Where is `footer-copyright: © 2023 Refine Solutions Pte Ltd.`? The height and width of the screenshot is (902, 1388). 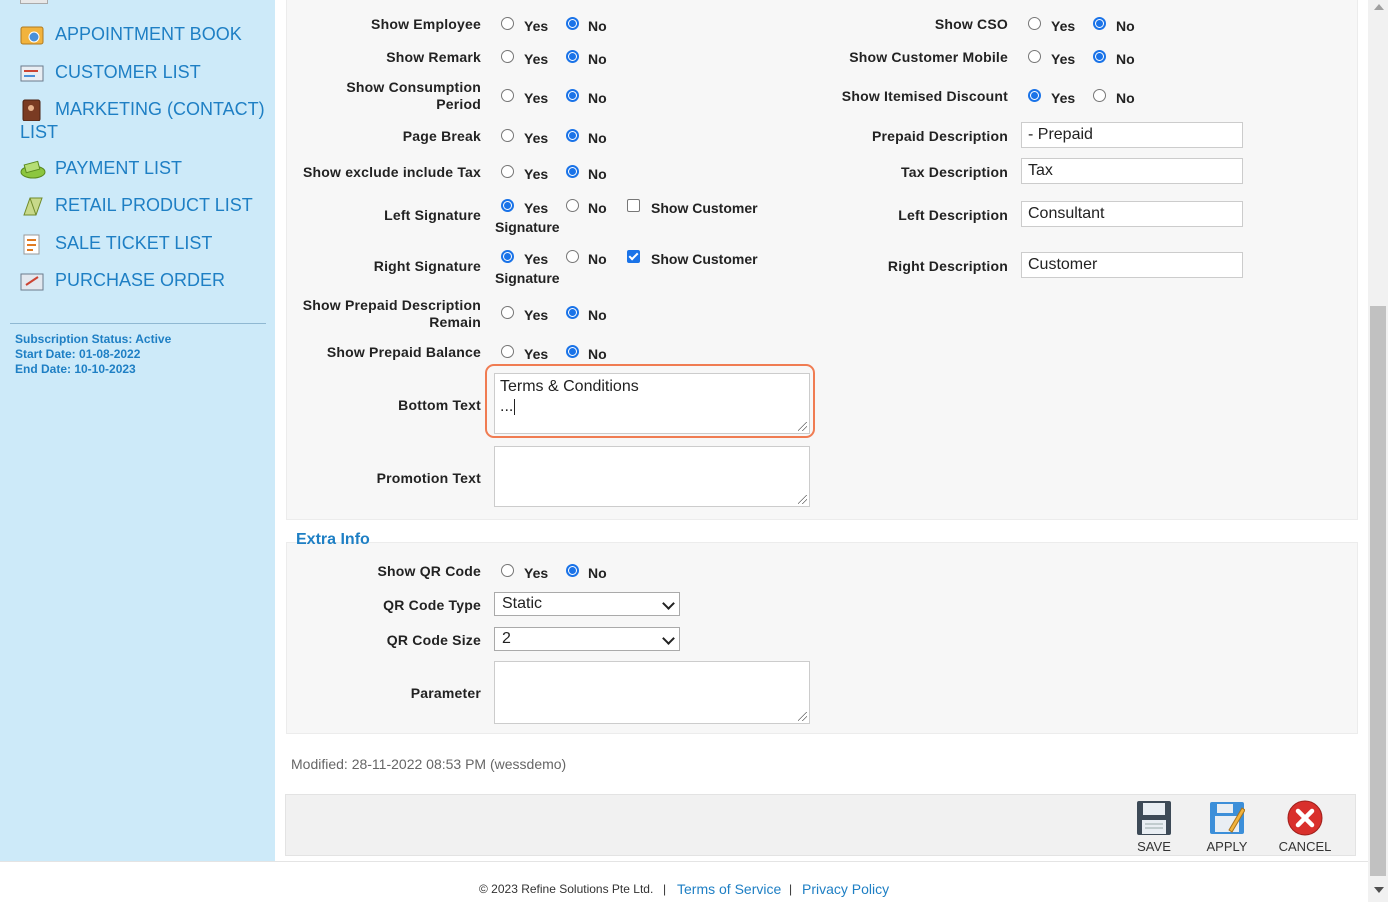
footer-copyright: © 2023 Refine Solutions Pte Ltd. is located at coordinates (566, 889).